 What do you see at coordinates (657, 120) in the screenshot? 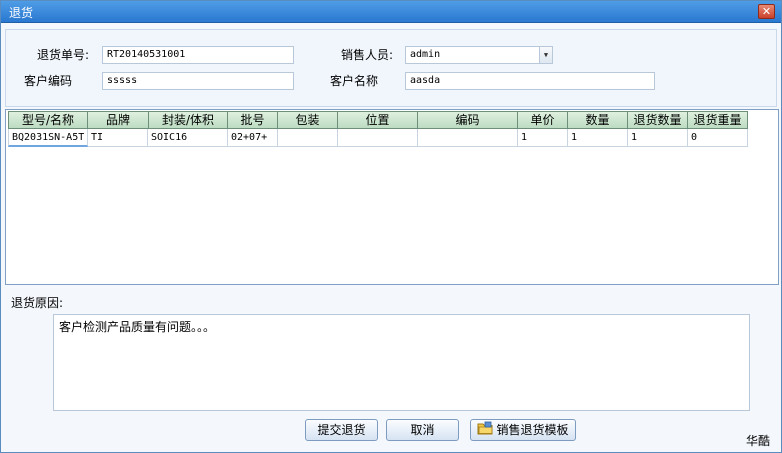
I see `column-header: 退货数量` at bounding box center [657, 120].